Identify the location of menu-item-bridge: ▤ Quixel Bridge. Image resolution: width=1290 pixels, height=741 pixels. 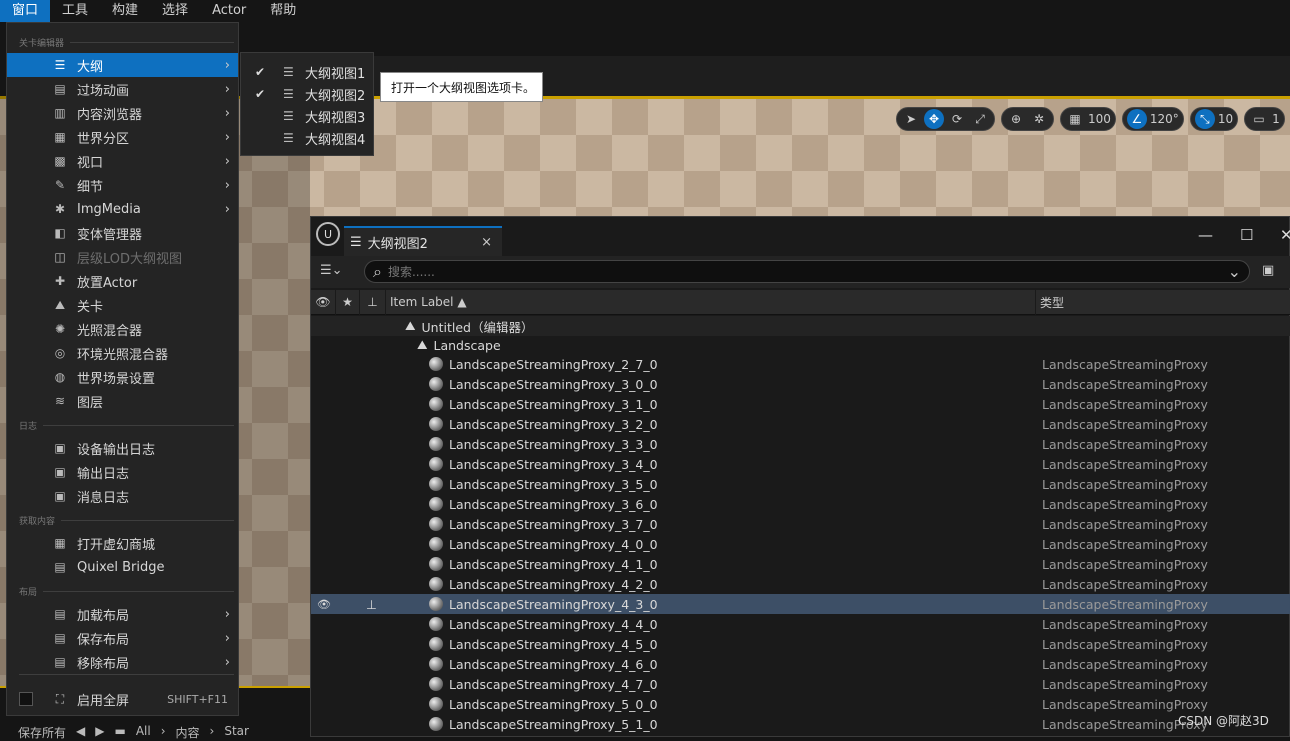
(122, 567).